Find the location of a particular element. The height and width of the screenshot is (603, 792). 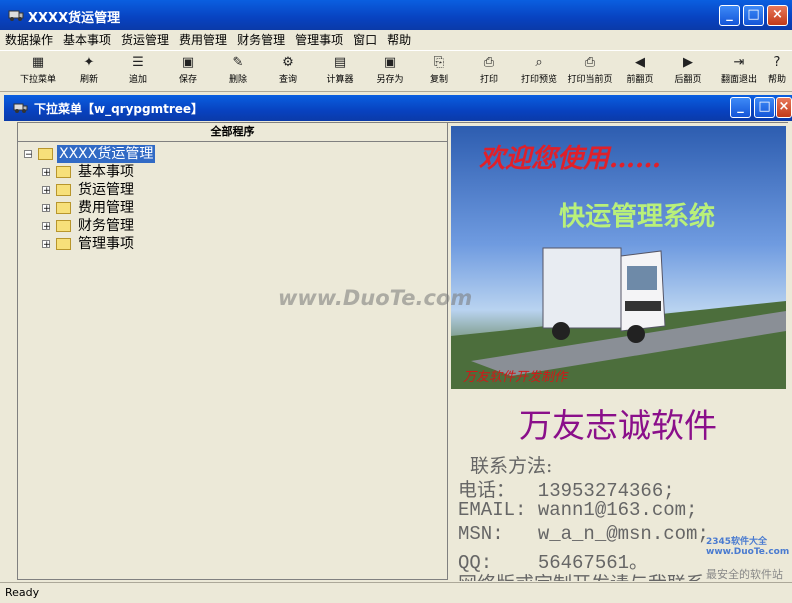

help-icon: ? is located at coordinates (777, 62).